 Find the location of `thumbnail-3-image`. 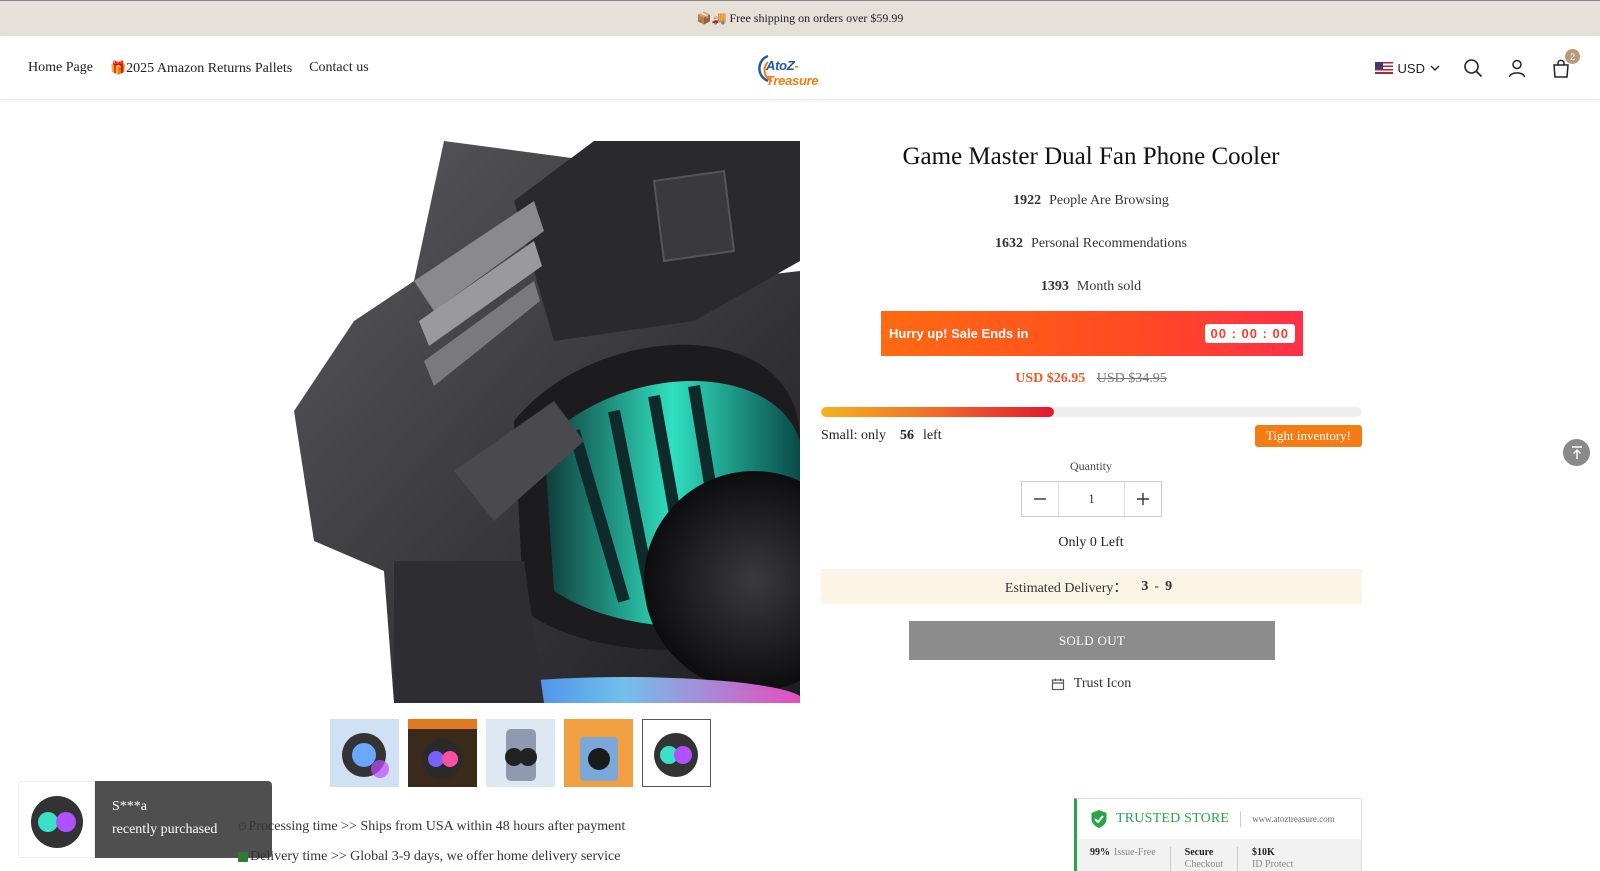

thumbnail-3-image is located at coordinates (520, 753).